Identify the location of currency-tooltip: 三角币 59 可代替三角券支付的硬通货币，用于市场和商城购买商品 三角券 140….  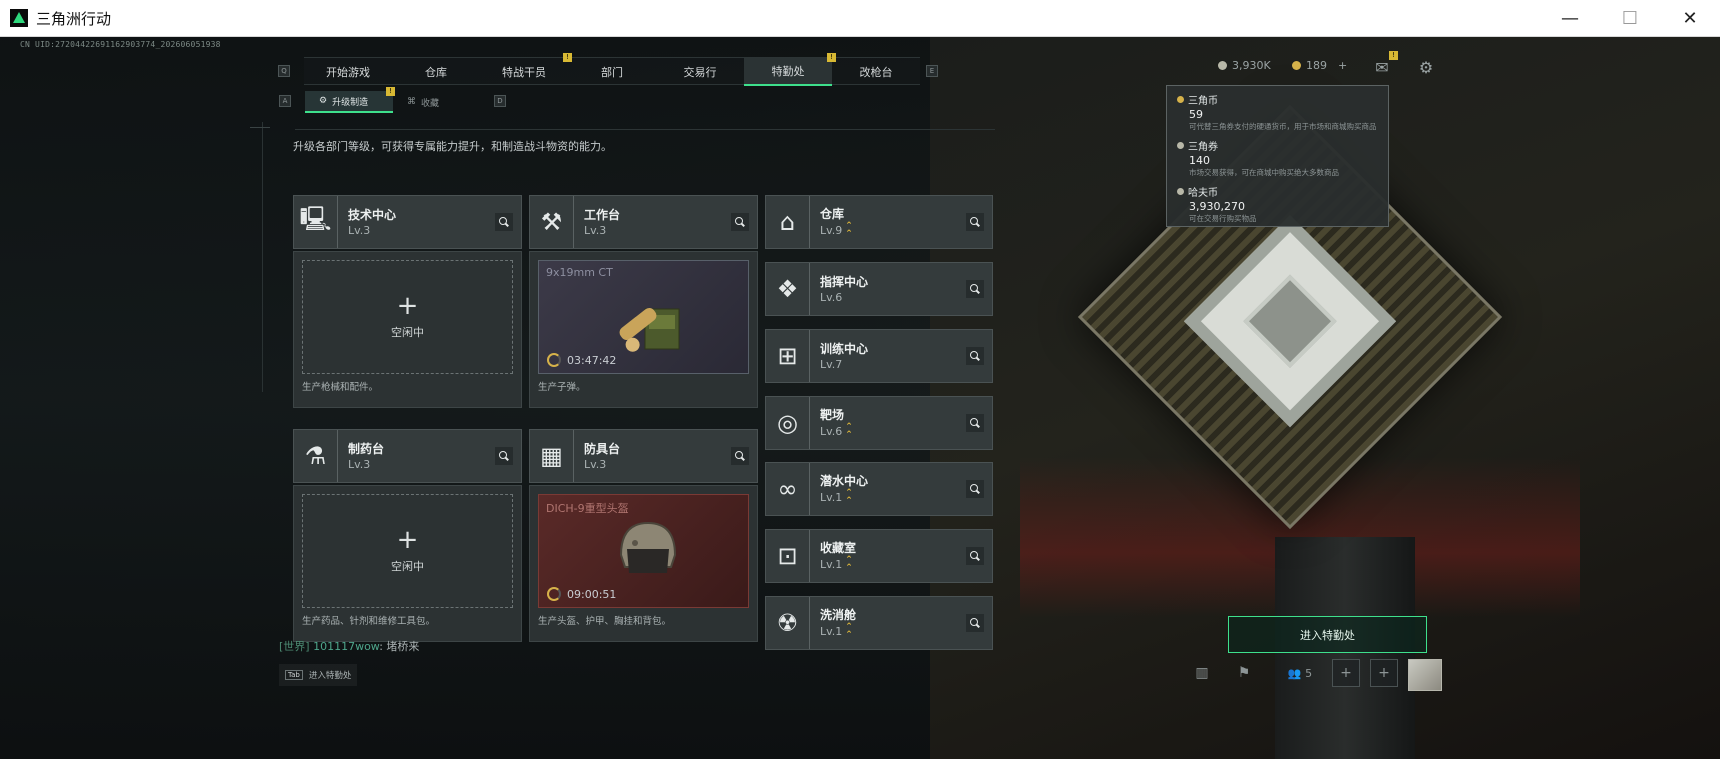
(1277, 156).